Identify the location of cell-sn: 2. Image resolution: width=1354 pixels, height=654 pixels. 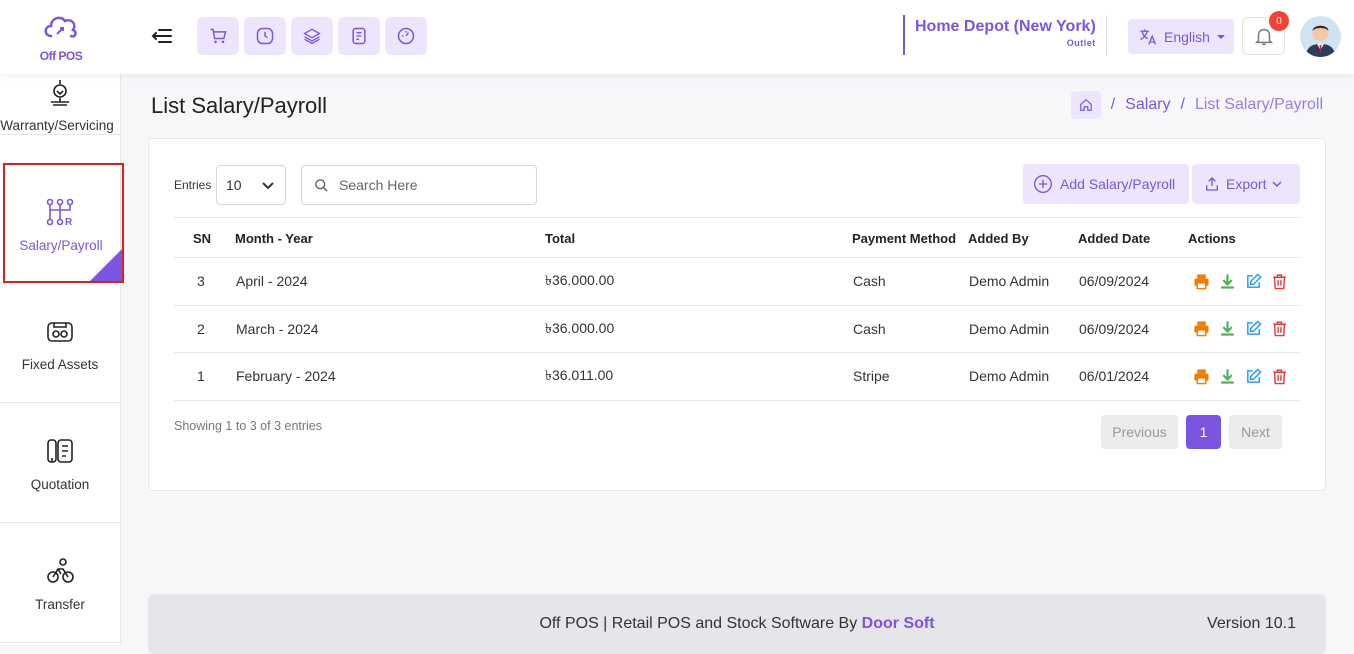
(204, 329).